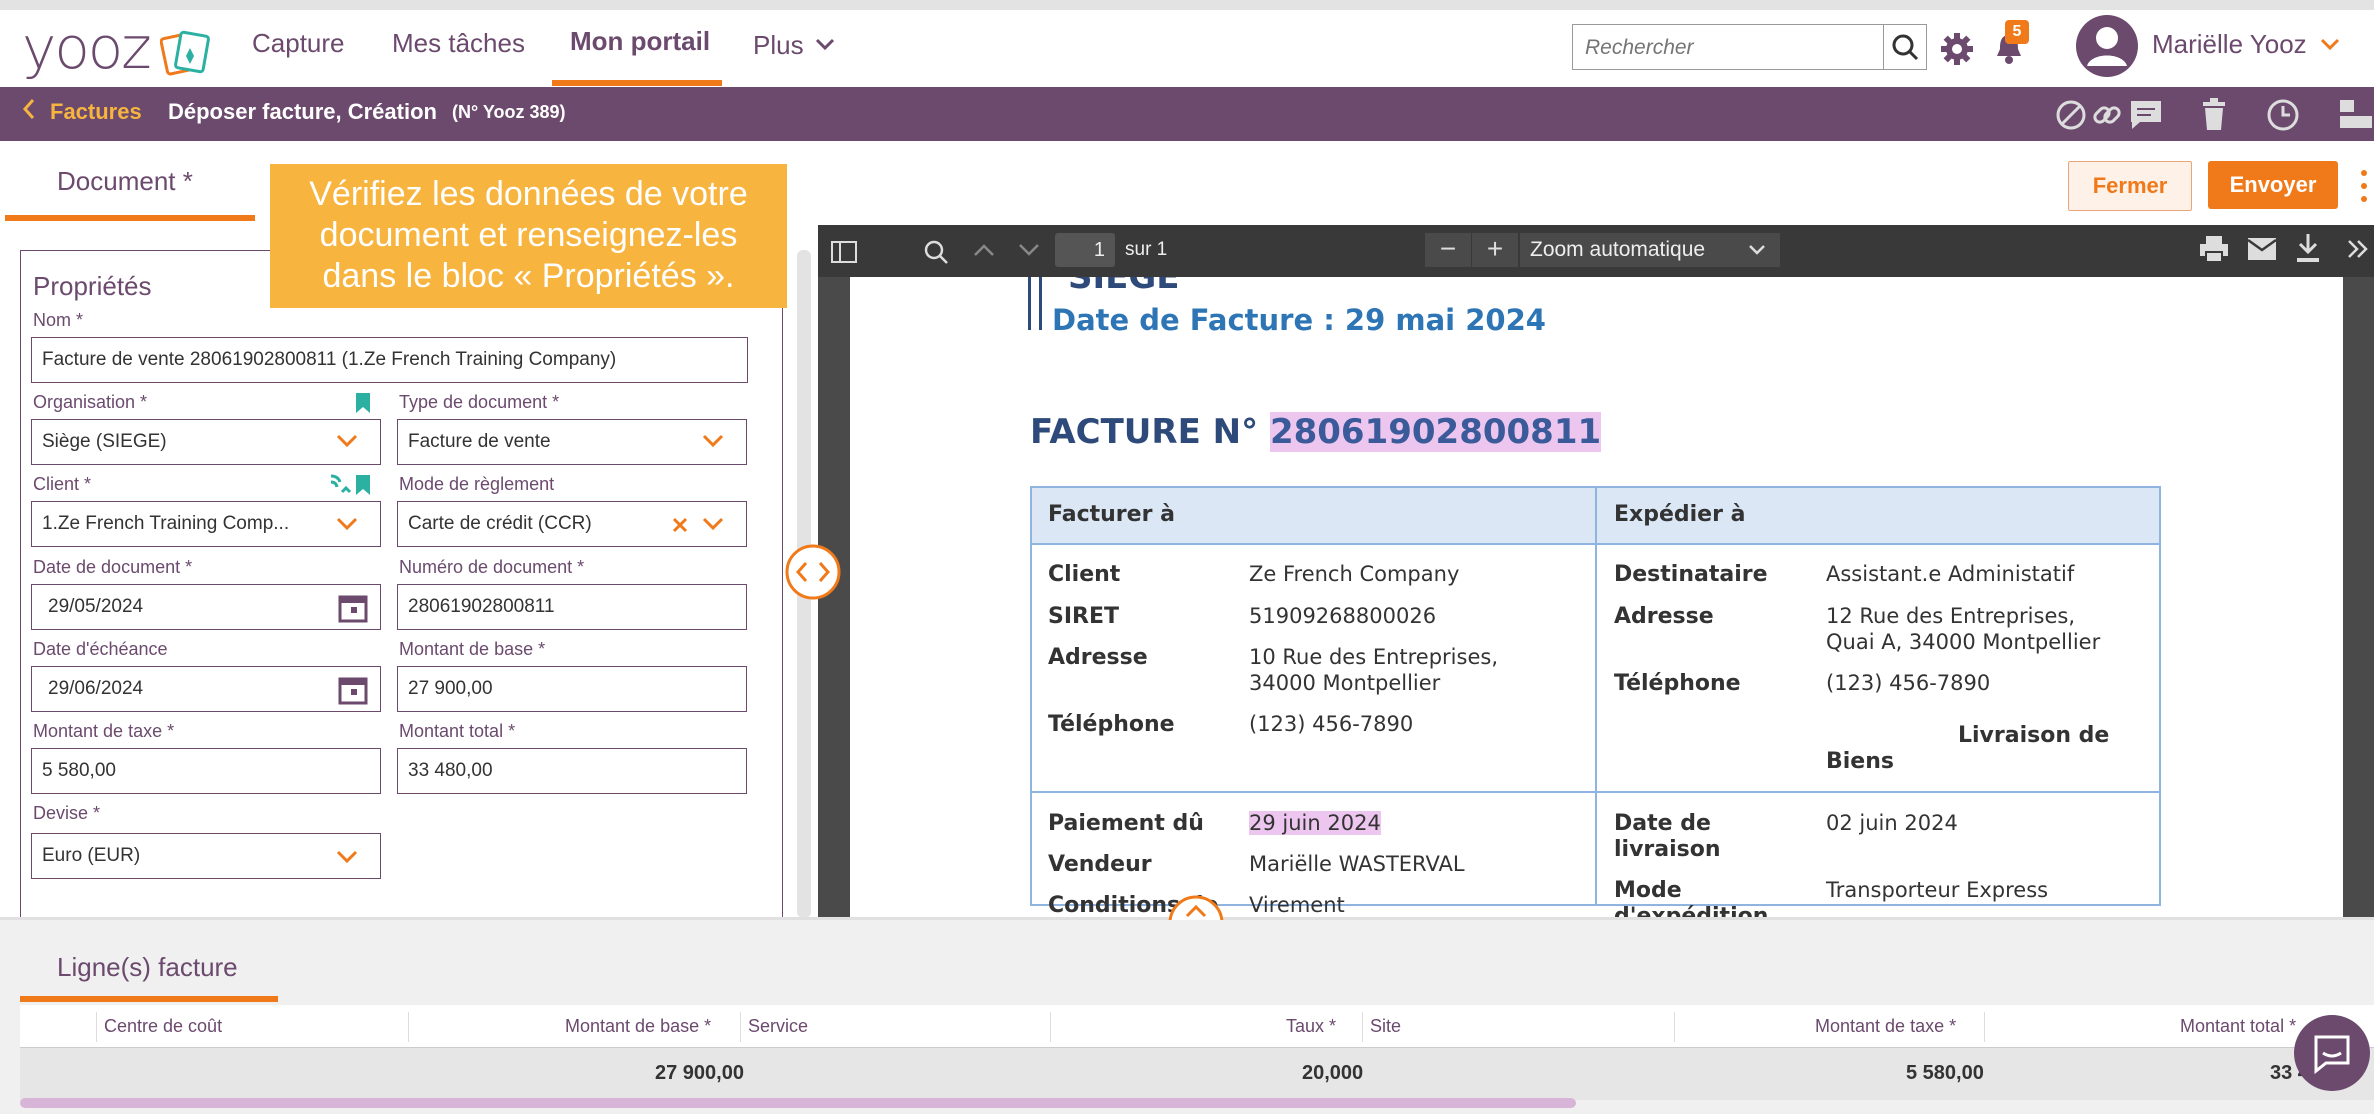  I want to click on pdf-ship-to: Expédier à, so click(1680, 514).